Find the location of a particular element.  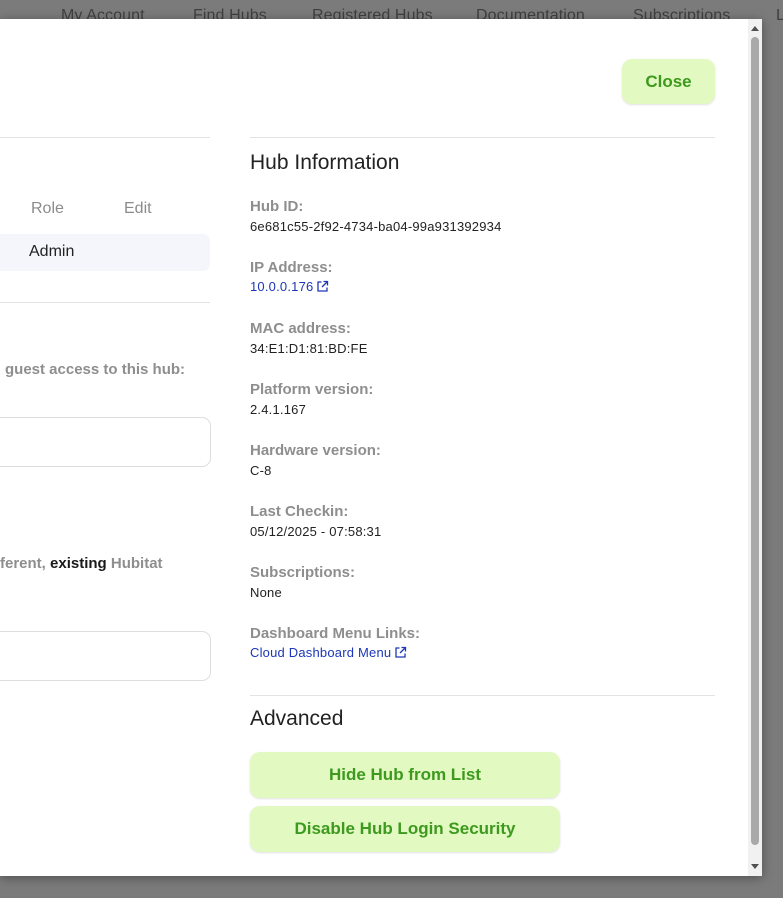

existing-hub-input is located at coordinates (105, 656).